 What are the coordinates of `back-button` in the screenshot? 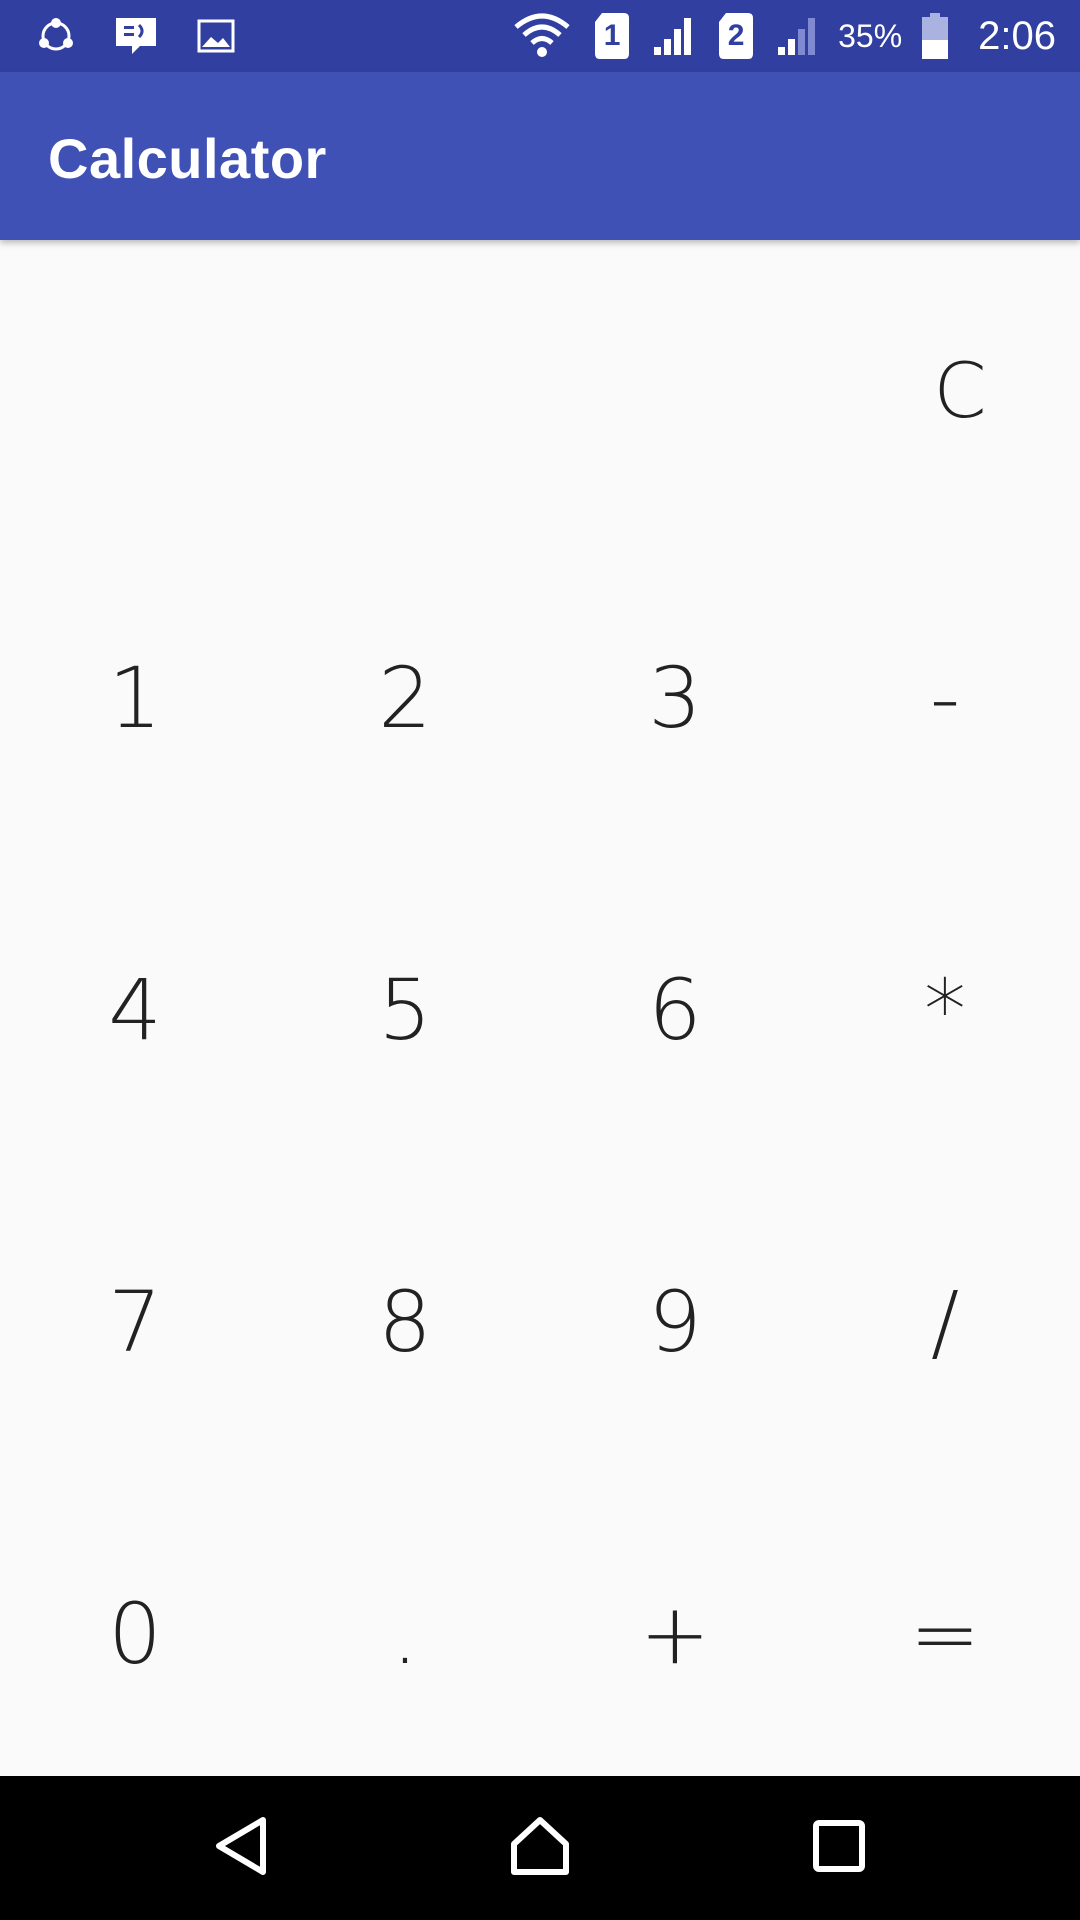 It's located at (241, 1848).